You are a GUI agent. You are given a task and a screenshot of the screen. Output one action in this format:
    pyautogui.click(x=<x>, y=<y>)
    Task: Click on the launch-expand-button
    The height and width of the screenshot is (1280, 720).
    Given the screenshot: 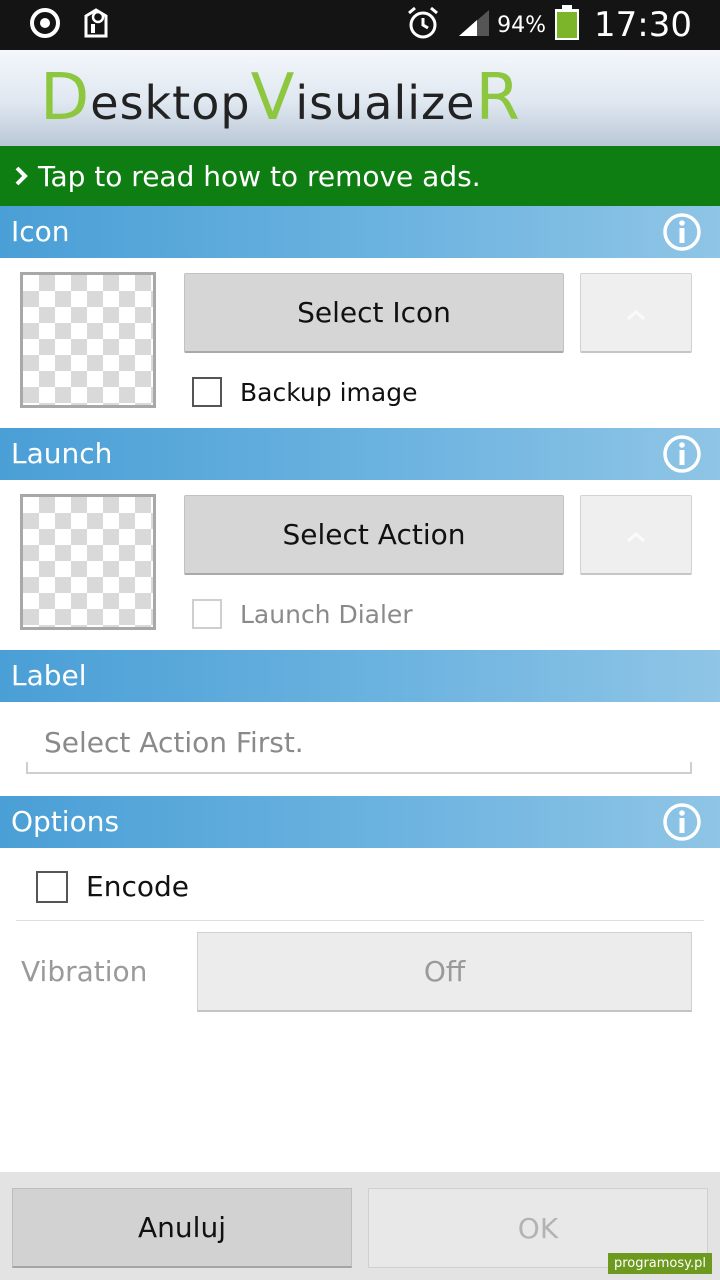 What is the action you would take?
    pyautogui.click(x=636, y=535)
    